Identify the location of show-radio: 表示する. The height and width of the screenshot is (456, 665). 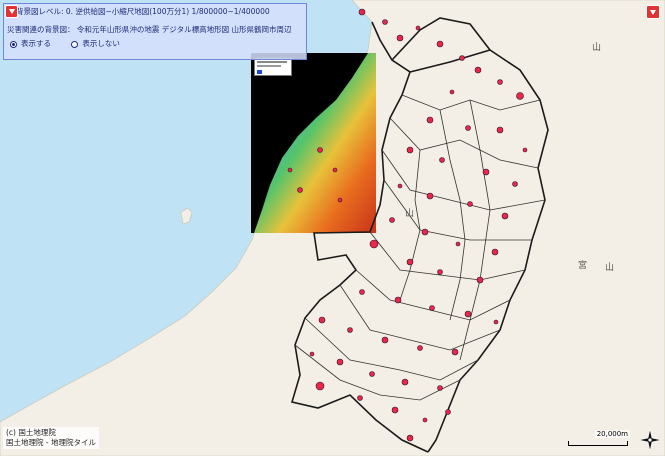
(30, 44).